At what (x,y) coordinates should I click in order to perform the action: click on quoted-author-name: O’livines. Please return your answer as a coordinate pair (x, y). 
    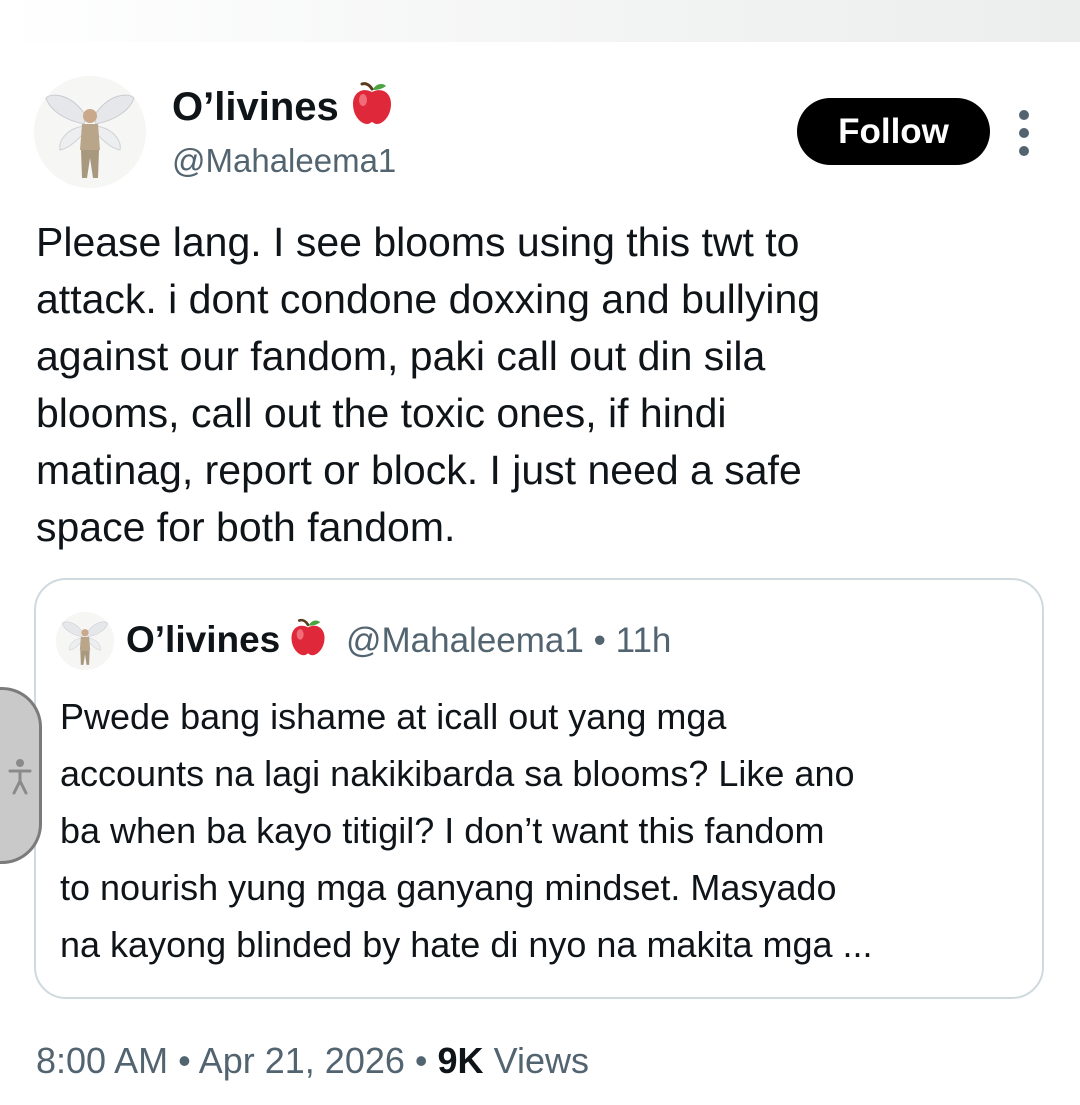
    Looking at the image, I should click on (203, 639).